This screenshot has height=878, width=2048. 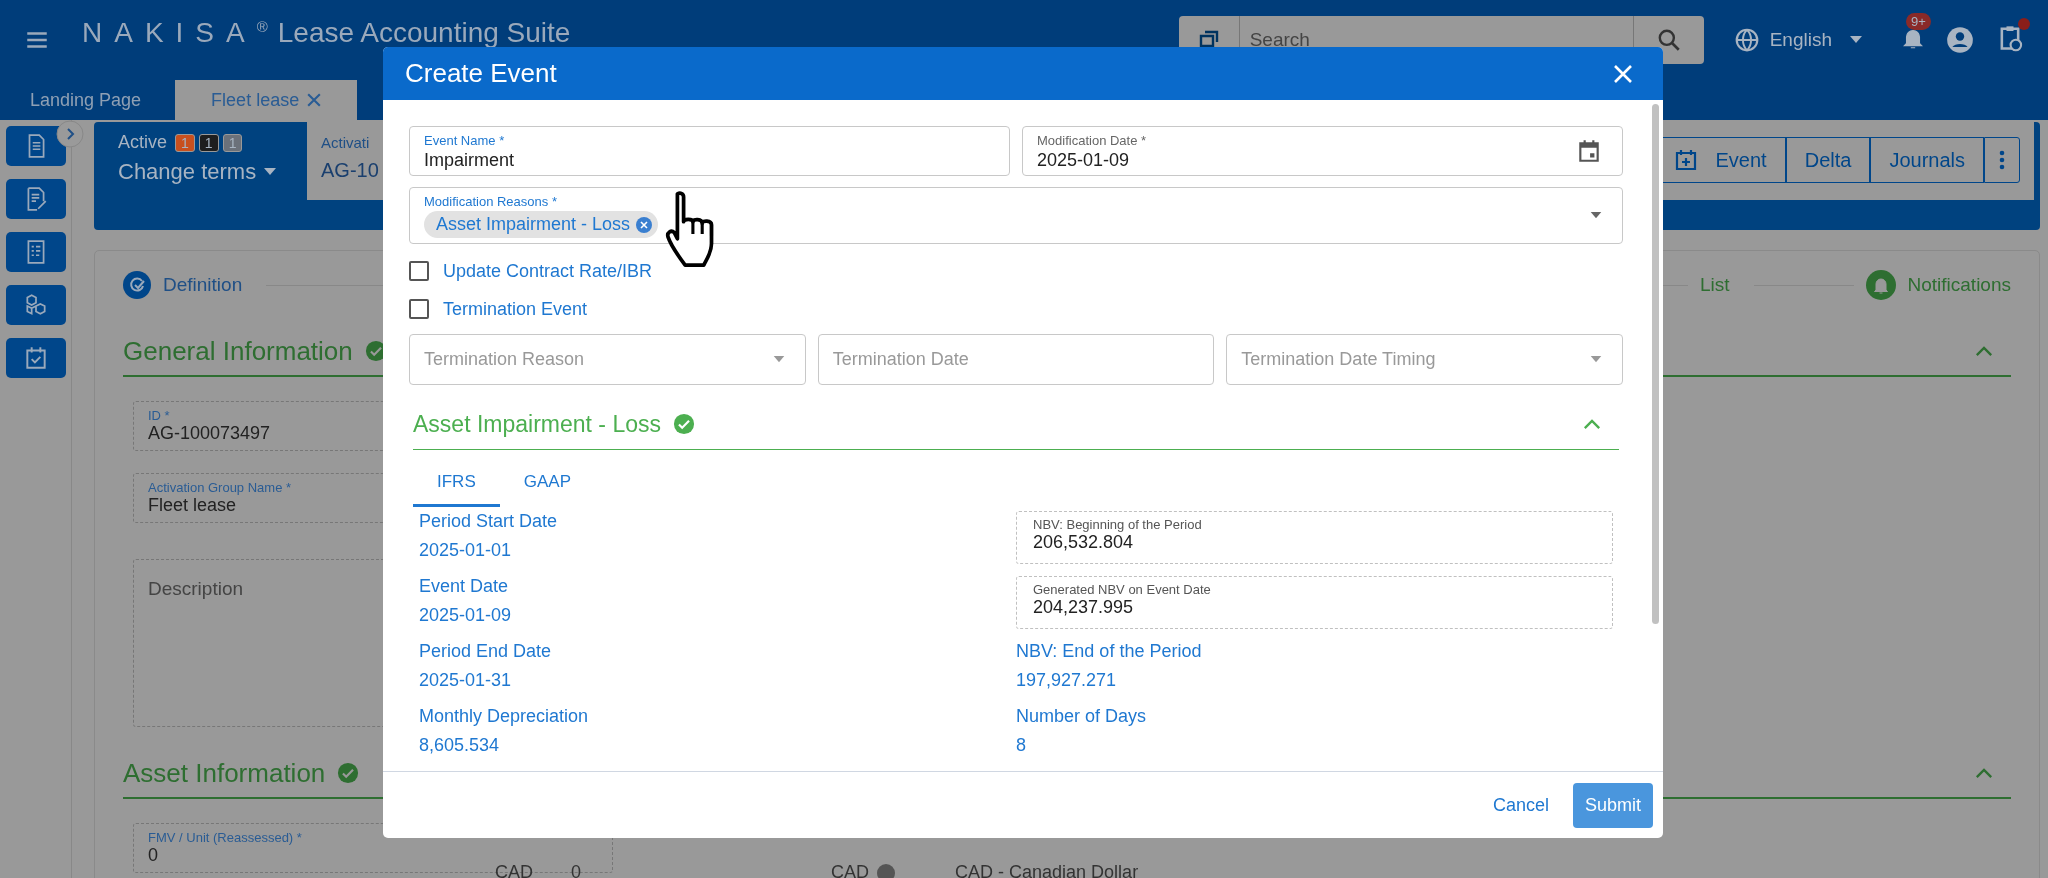 What do you see at coordinates (1322, 151) in the screenshot?
I see `modification-date-field: Modification Date * 2025-01-09` at bounding box center [1322, 151].